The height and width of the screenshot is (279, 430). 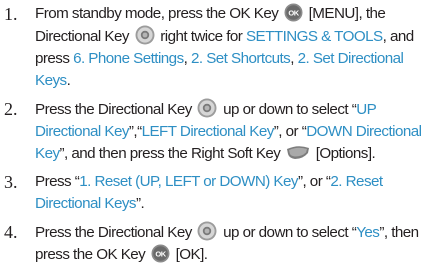 What do you see at coordinates (11, 182) in the screenshot?
I see `step-number: 3.` at bounding box center [11, 182].